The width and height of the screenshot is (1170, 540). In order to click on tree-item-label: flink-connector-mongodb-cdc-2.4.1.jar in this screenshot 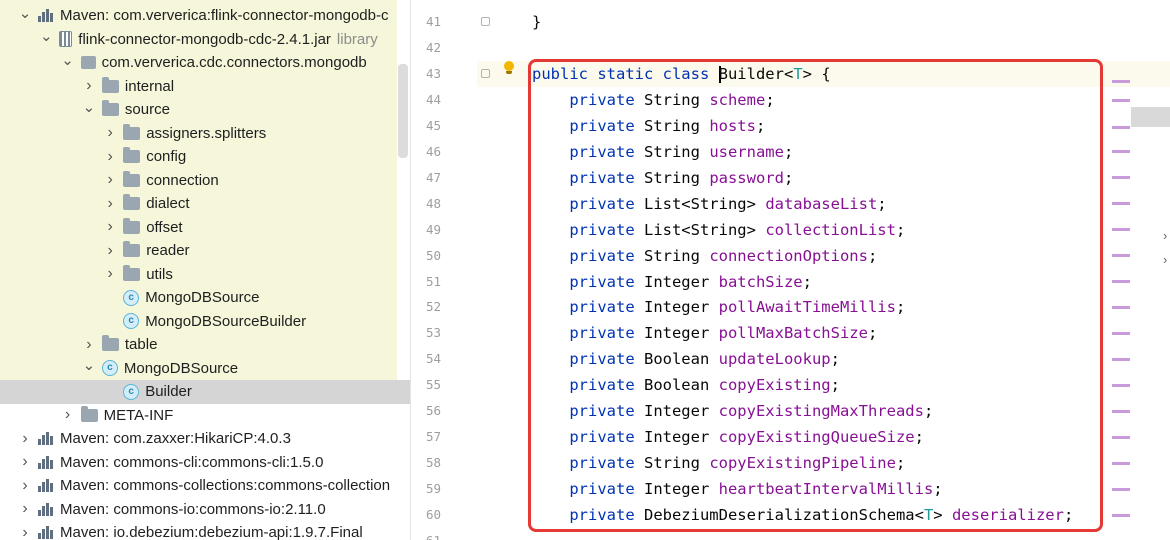, I will do `click(204, 39)`.